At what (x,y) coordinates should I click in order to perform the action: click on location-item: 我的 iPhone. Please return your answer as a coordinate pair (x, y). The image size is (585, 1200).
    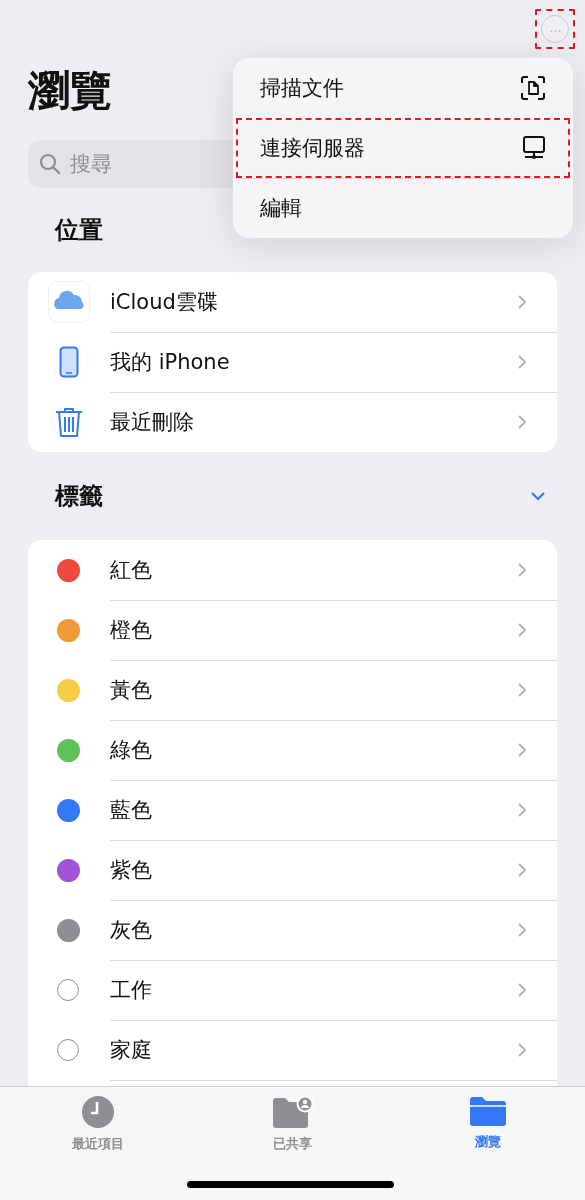
    Looking at the image, I should click on (292, 362).